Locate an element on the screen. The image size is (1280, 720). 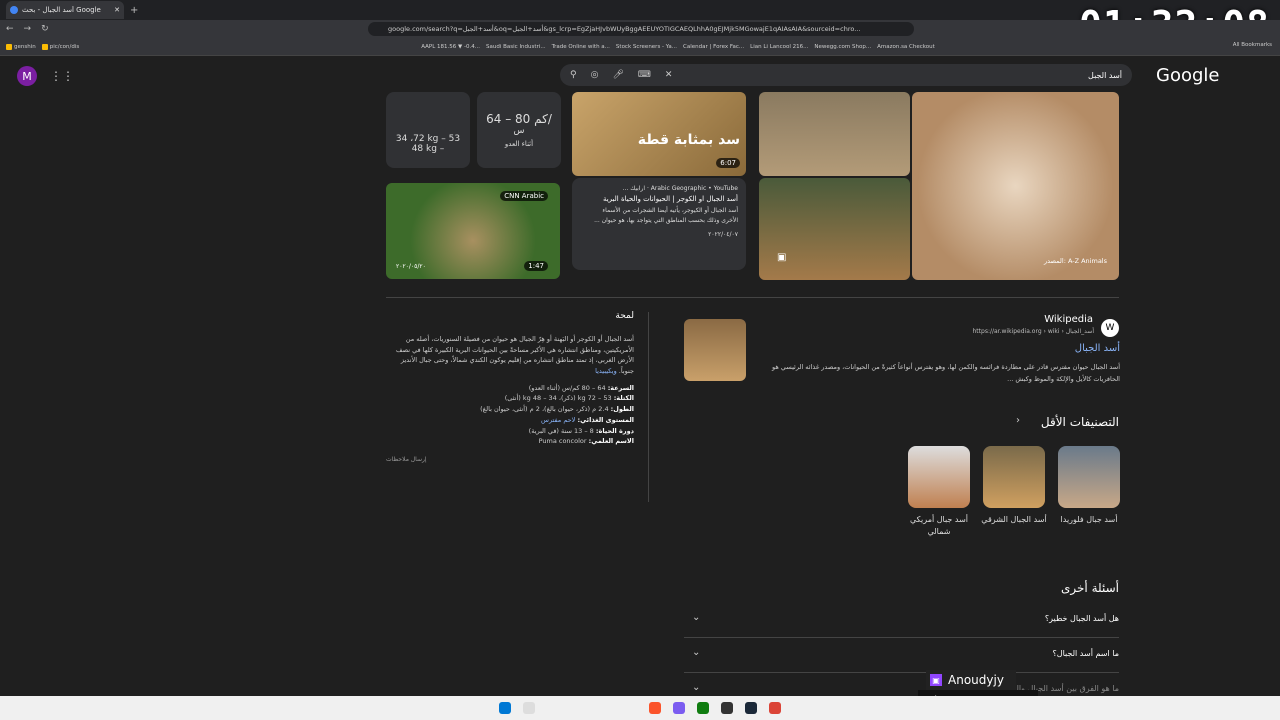
cougar-image-2: ▣ is located at coordinates (834, 229).